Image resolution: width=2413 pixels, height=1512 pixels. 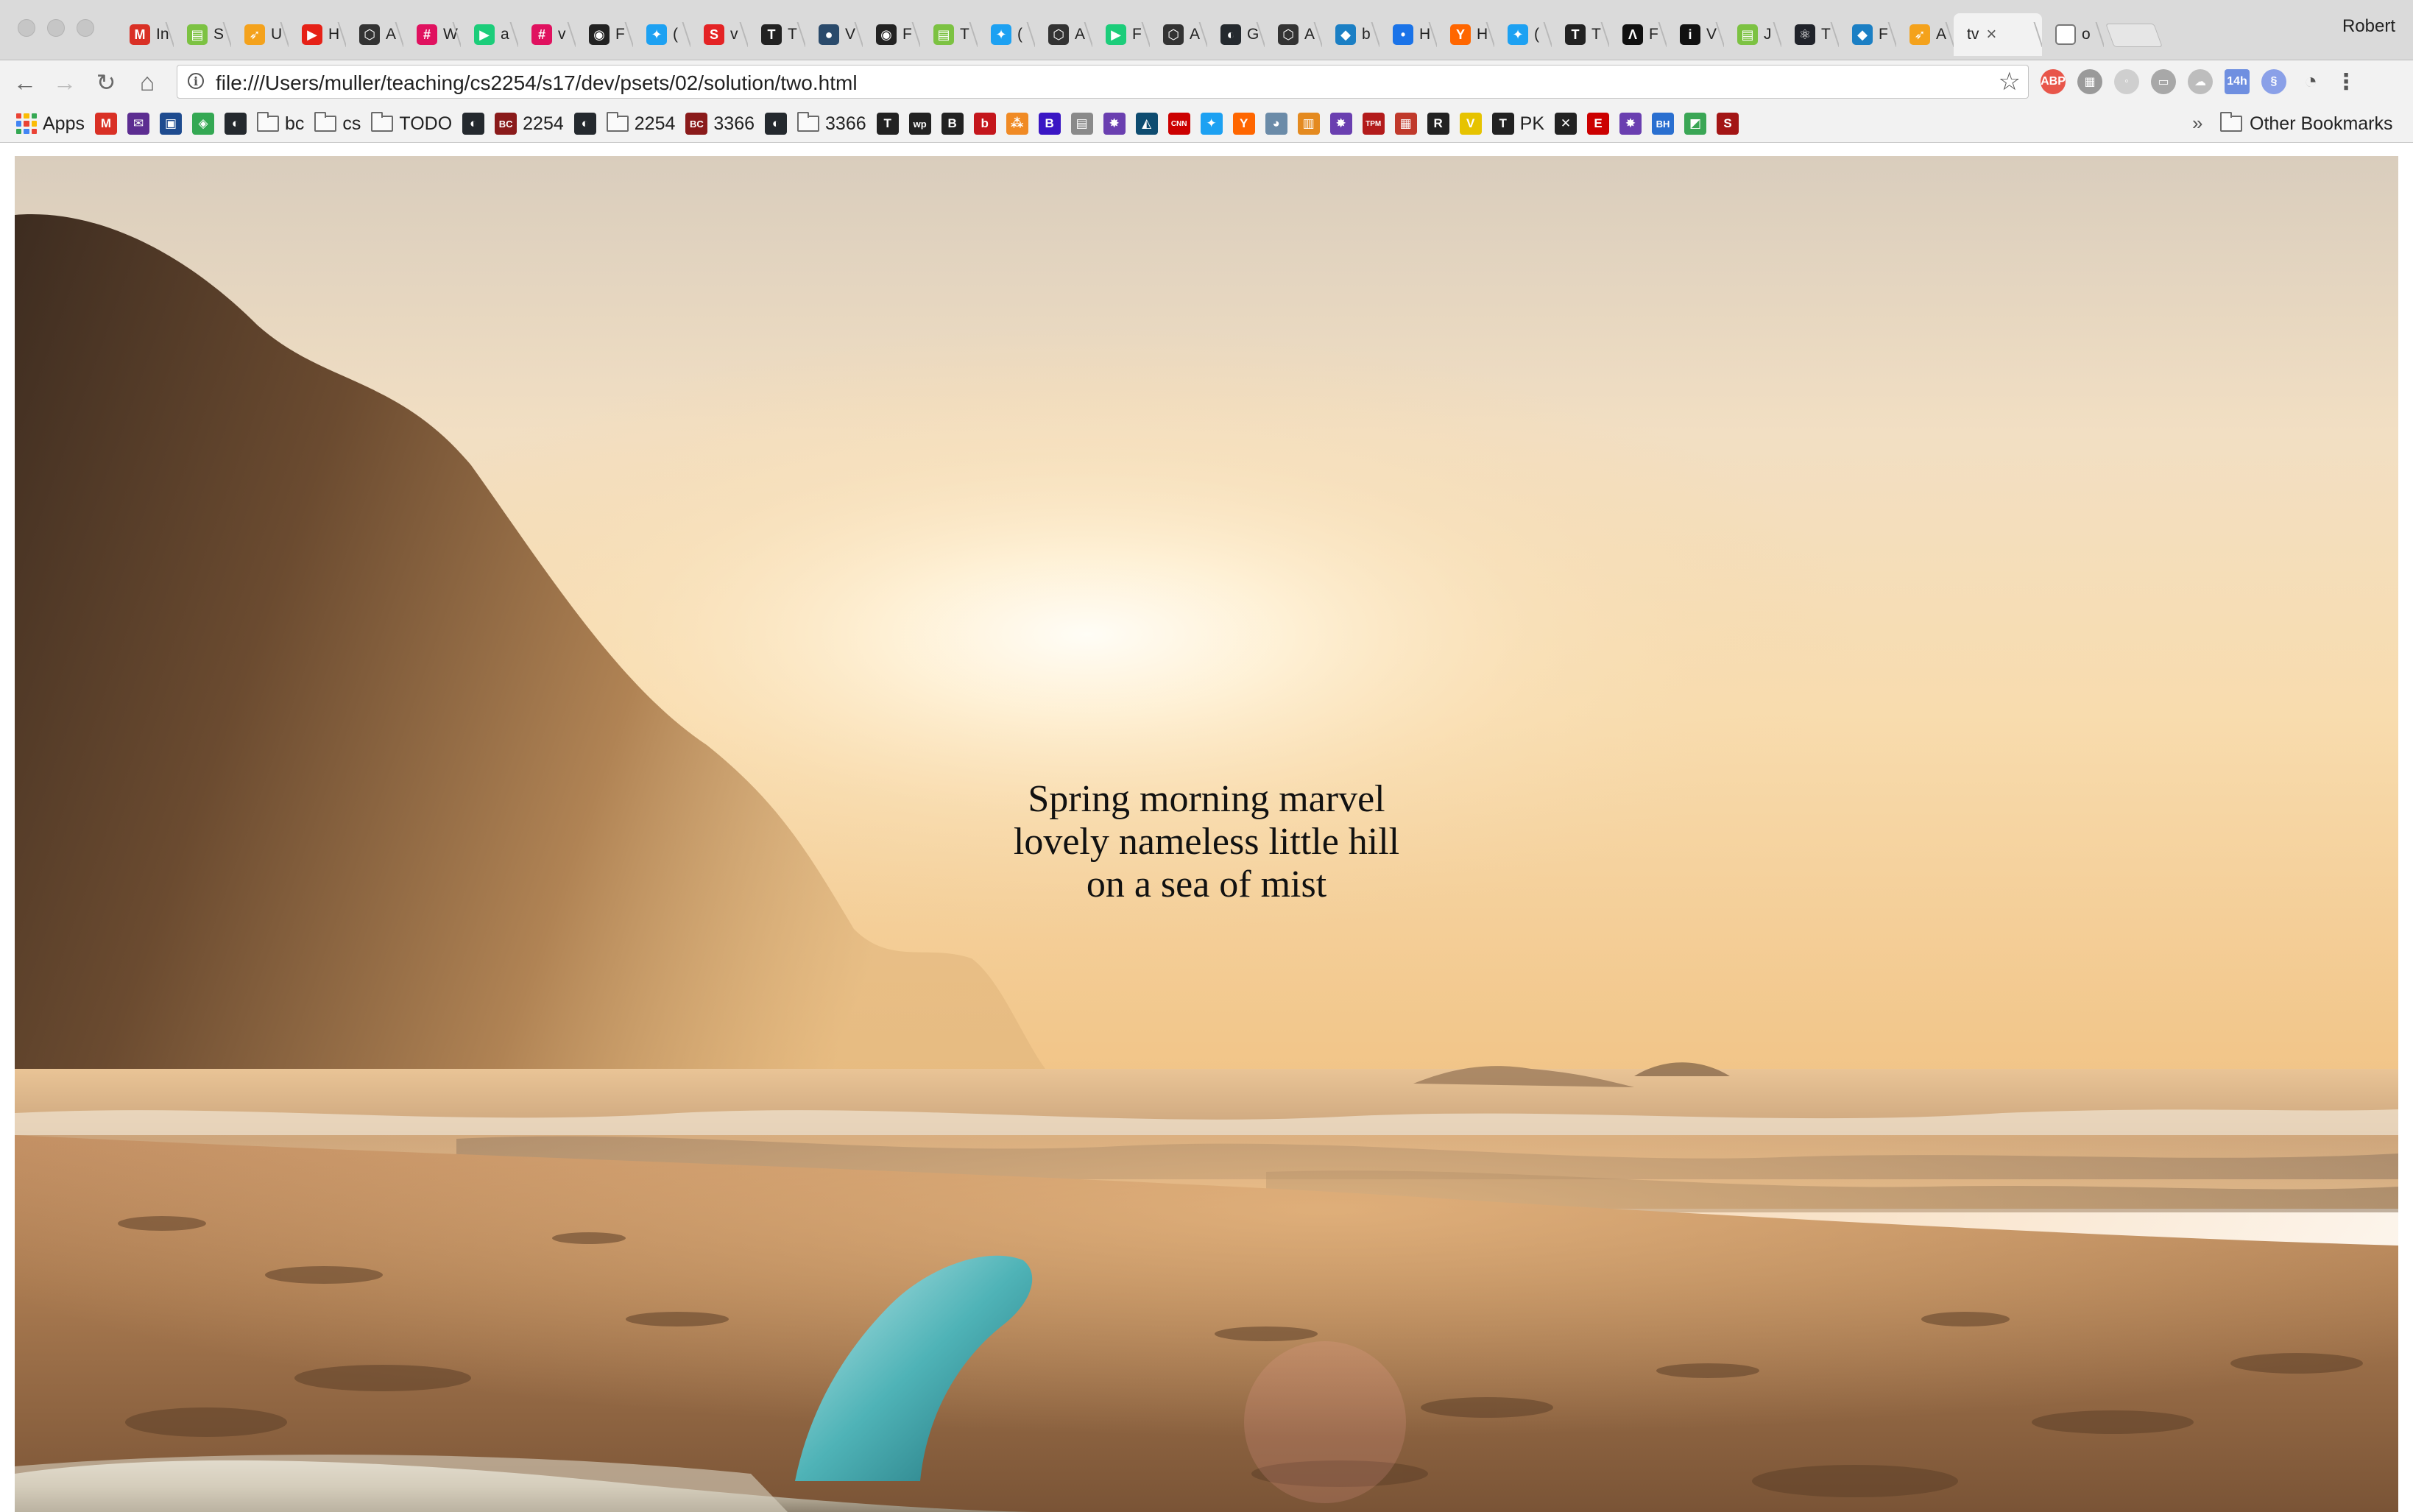 What do you see at coordinates (411, 123) in the screenshot?
I see `bookmark-folder: TODO` at bounding box center [411, 123].